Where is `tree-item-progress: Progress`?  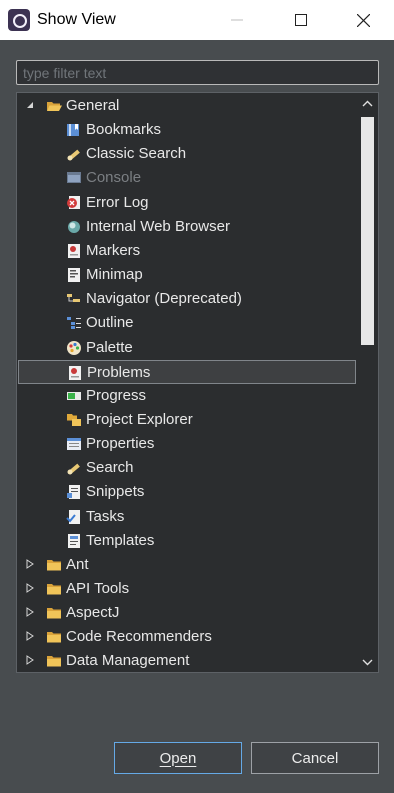
tree-item-progress: Progress is located at coordinates (187, 396).